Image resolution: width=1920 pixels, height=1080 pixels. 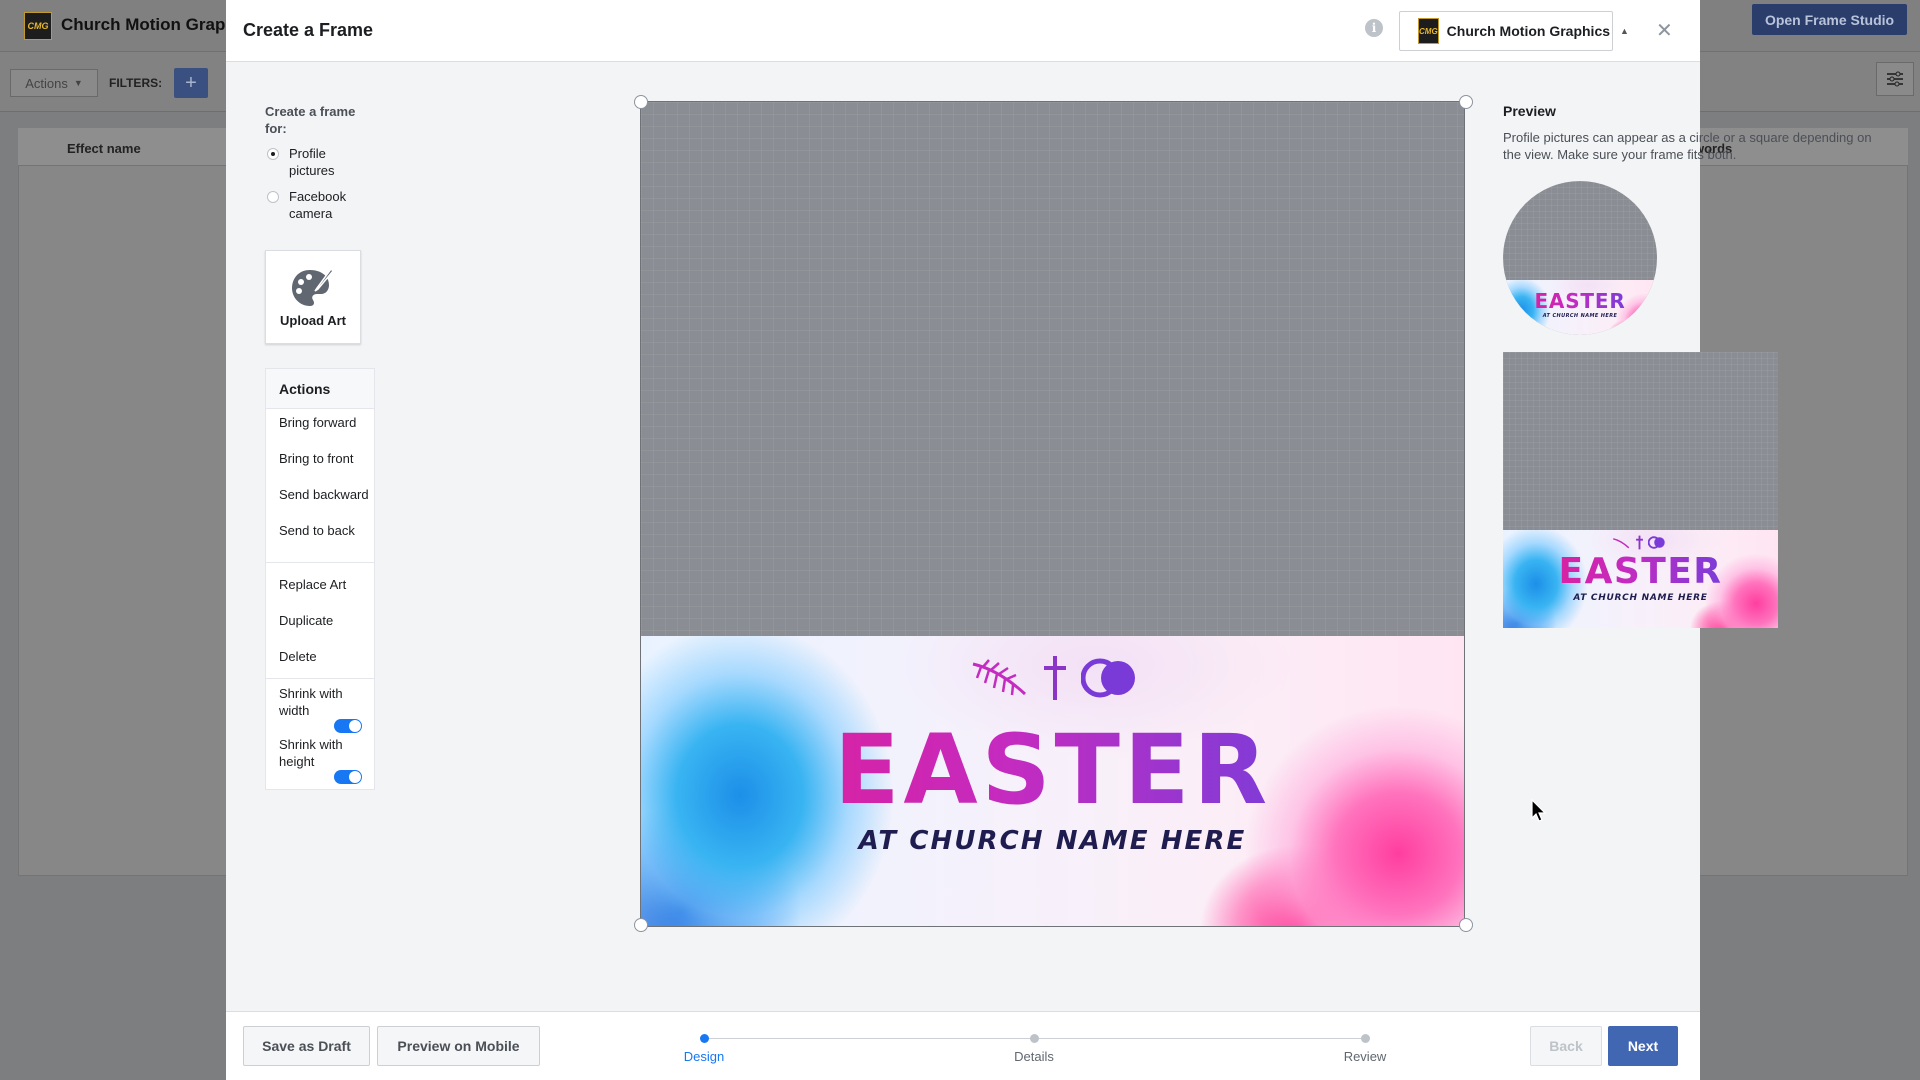 I want to click on save-as-draft-button: Save as Draft, so click(x=306, y=1046).